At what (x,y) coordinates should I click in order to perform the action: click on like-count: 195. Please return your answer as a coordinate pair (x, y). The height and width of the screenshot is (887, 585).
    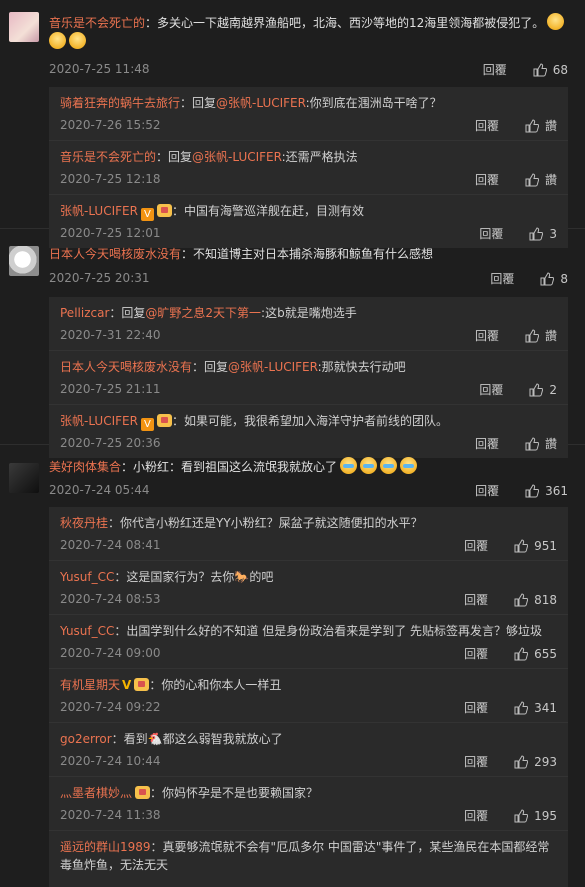
    Looking at the image, I should click on (545, 815).